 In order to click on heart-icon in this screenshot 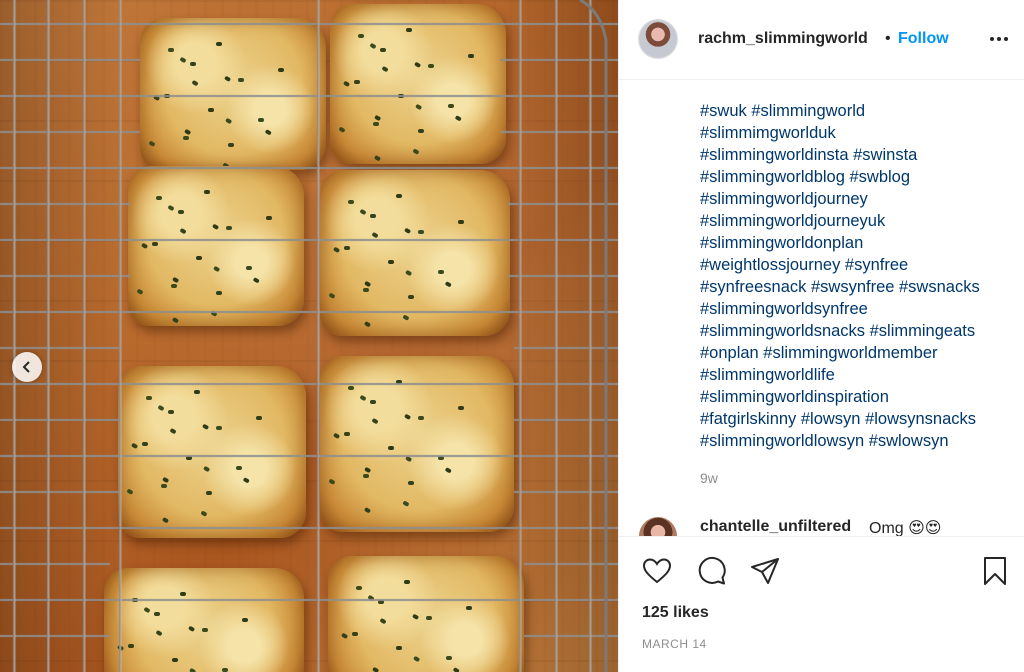, I will do `click(657, 571)`.